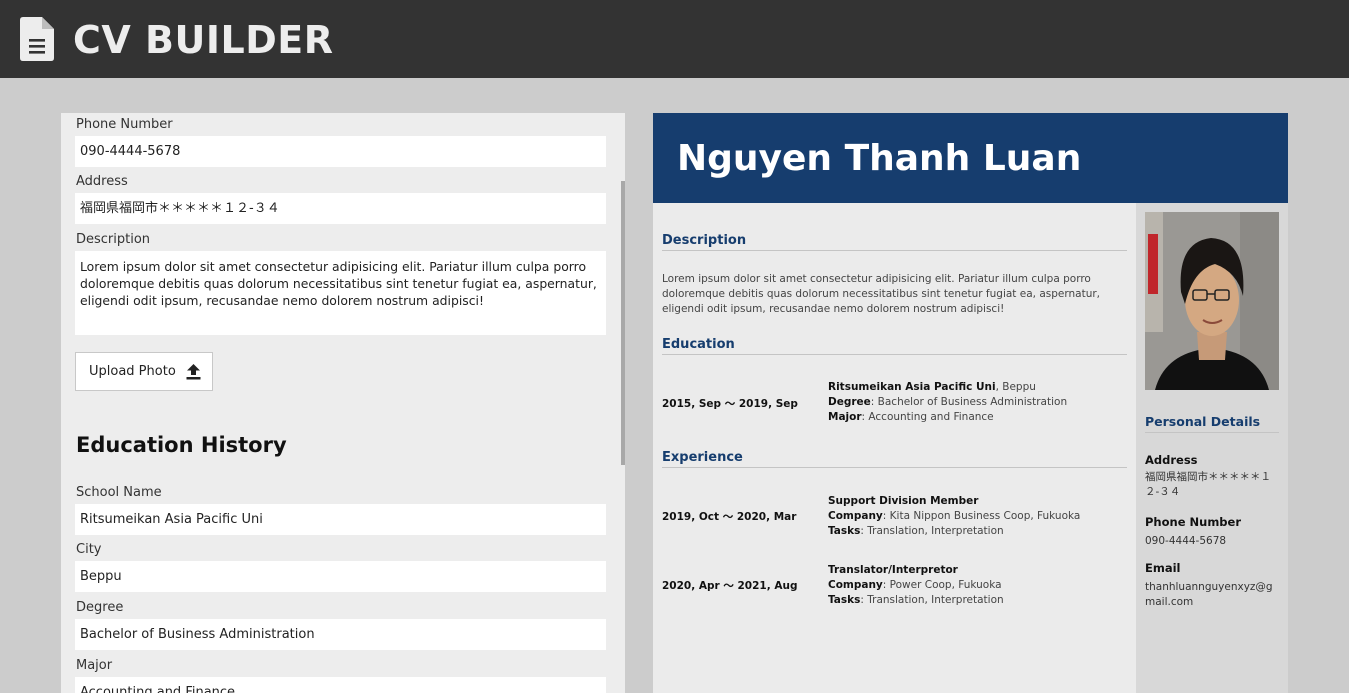 This screenshot has height=693, width=1349. Describe the element at coordinates (340, 519) in the screenshot. I see `school-name-input: Ritsumeikan Asia Pacific Uni` at that location.